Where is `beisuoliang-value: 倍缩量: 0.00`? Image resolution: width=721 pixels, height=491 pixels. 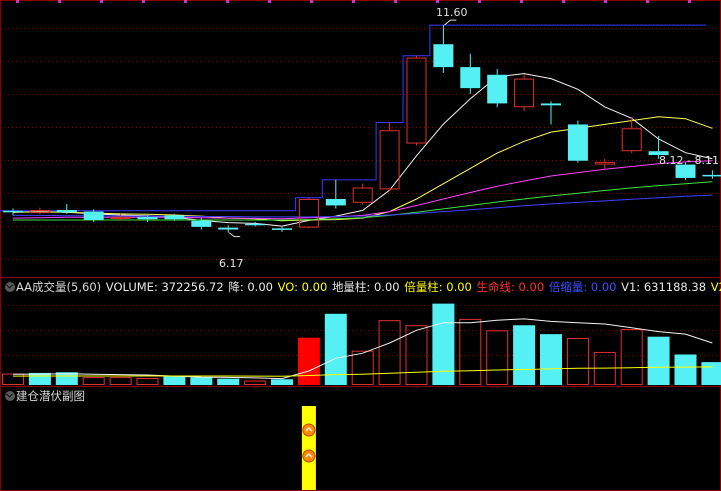 beisuoliang-value: 倍缩量: 0.00 is located at coordinates (582, 287).